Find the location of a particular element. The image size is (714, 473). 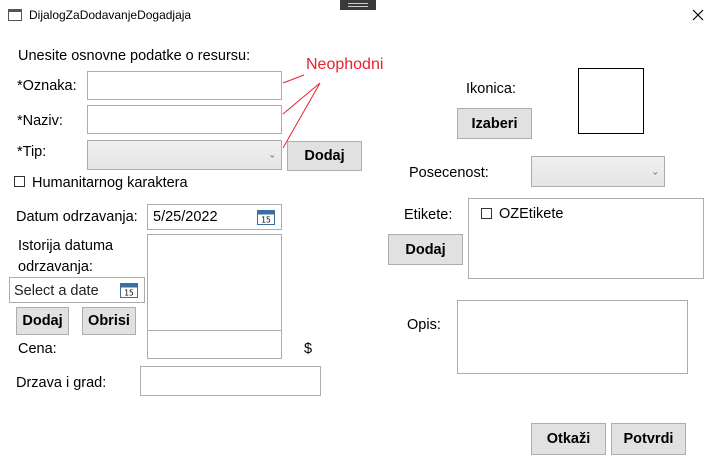

oznaka-label: *Oznaka: is located at coordinates (47, 86).